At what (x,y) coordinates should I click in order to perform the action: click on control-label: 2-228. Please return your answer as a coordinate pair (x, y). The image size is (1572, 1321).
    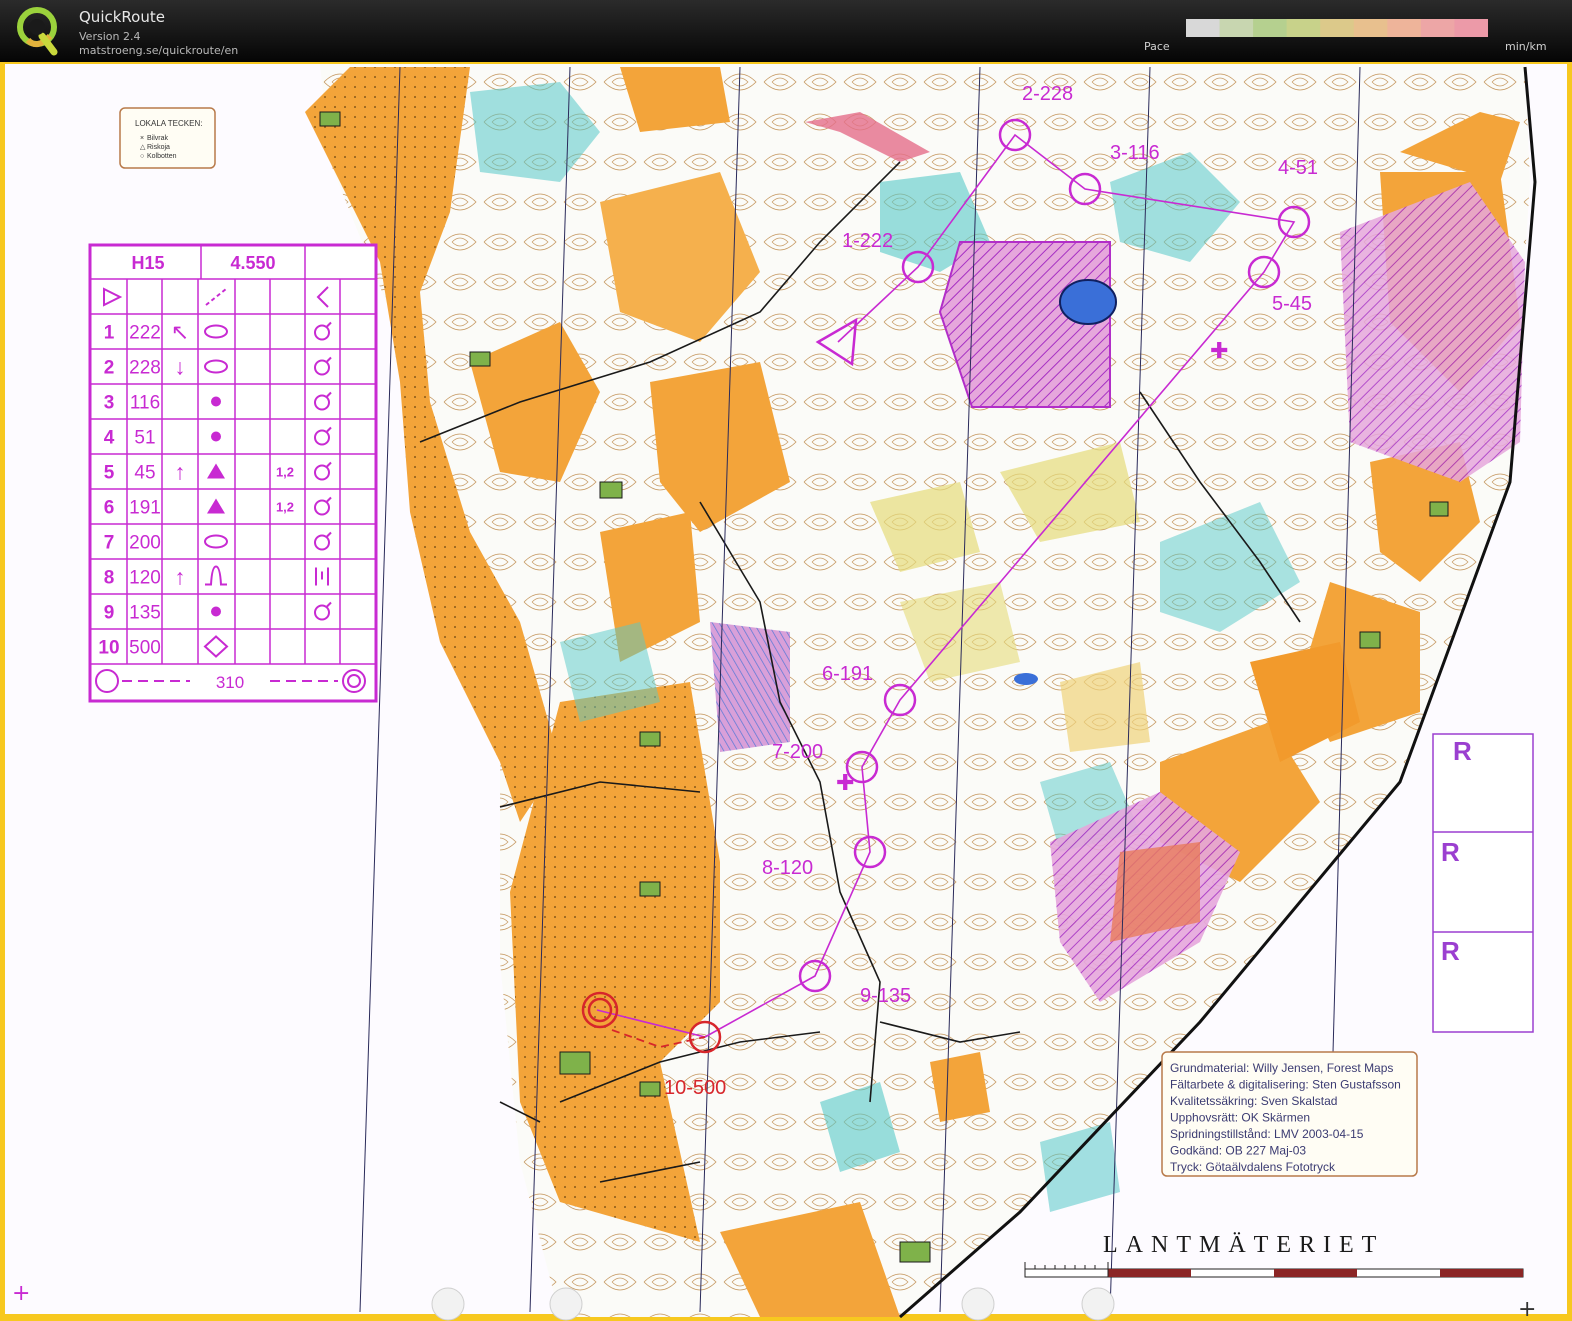
    Looking at the image, I should click on (1047, 94).